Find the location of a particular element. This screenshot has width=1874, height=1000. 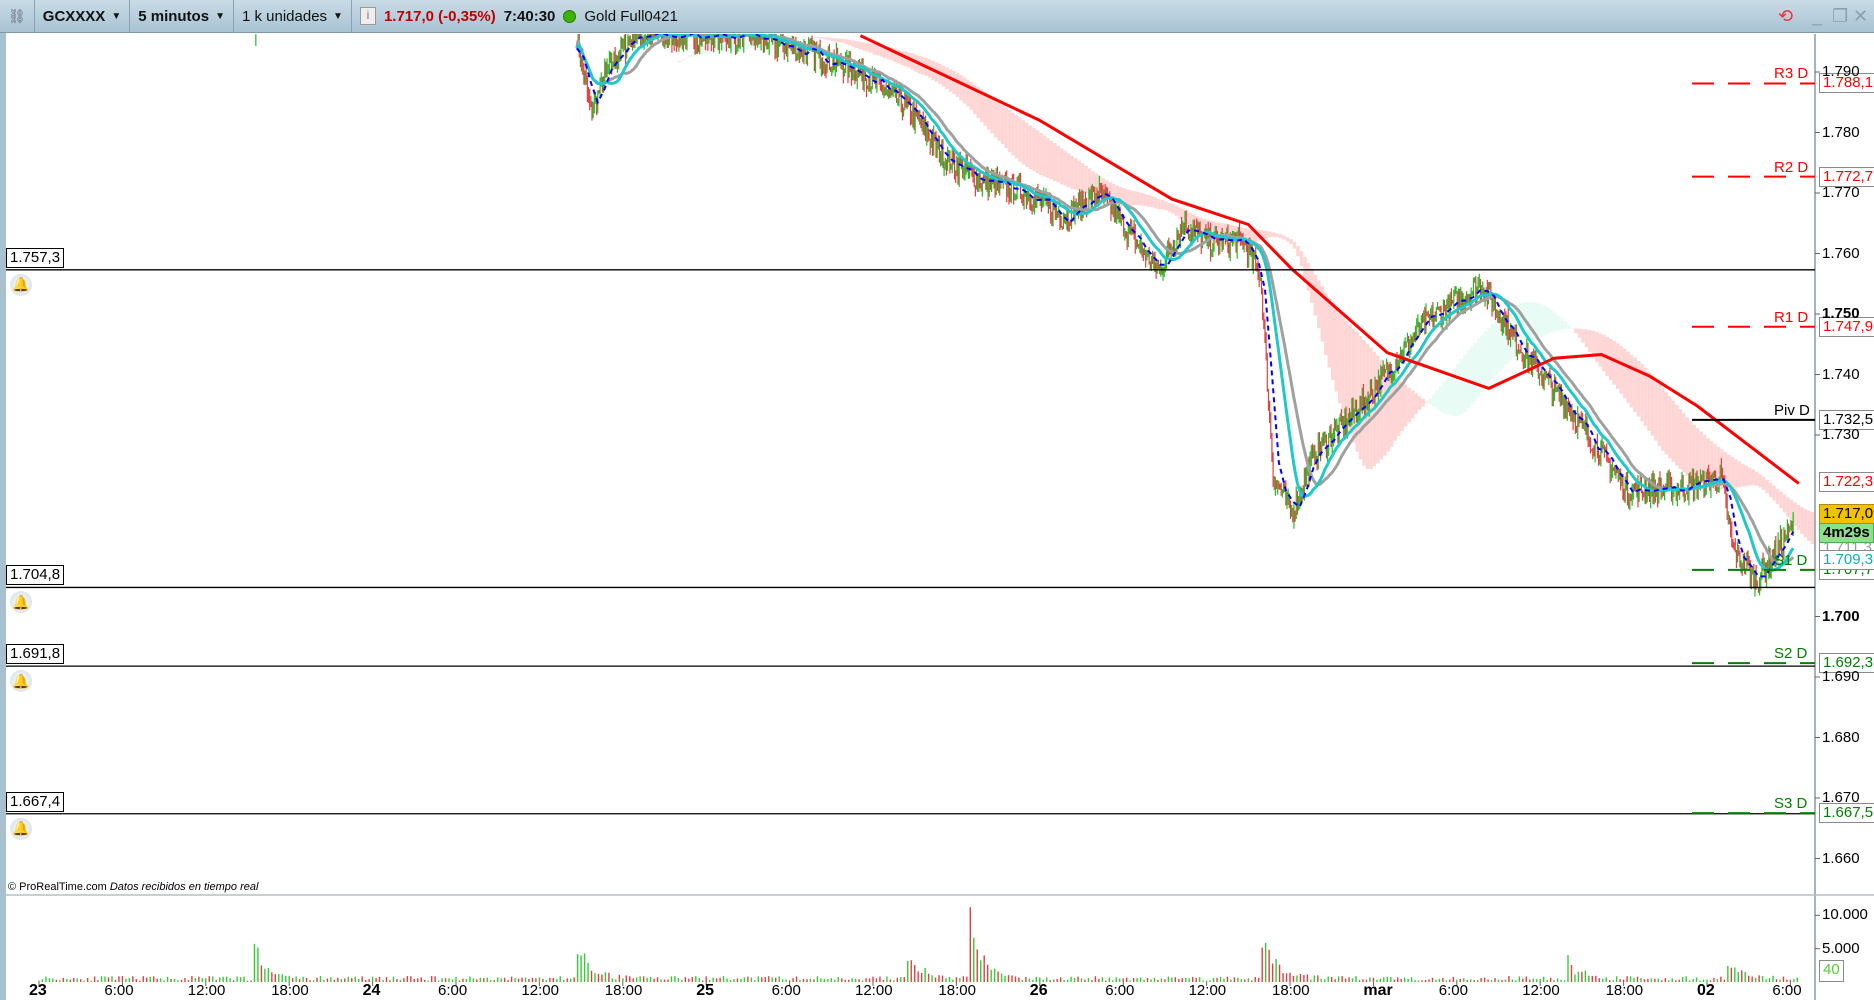

alert-price-label: 1.757,3 is located at coordinates (35, 257).